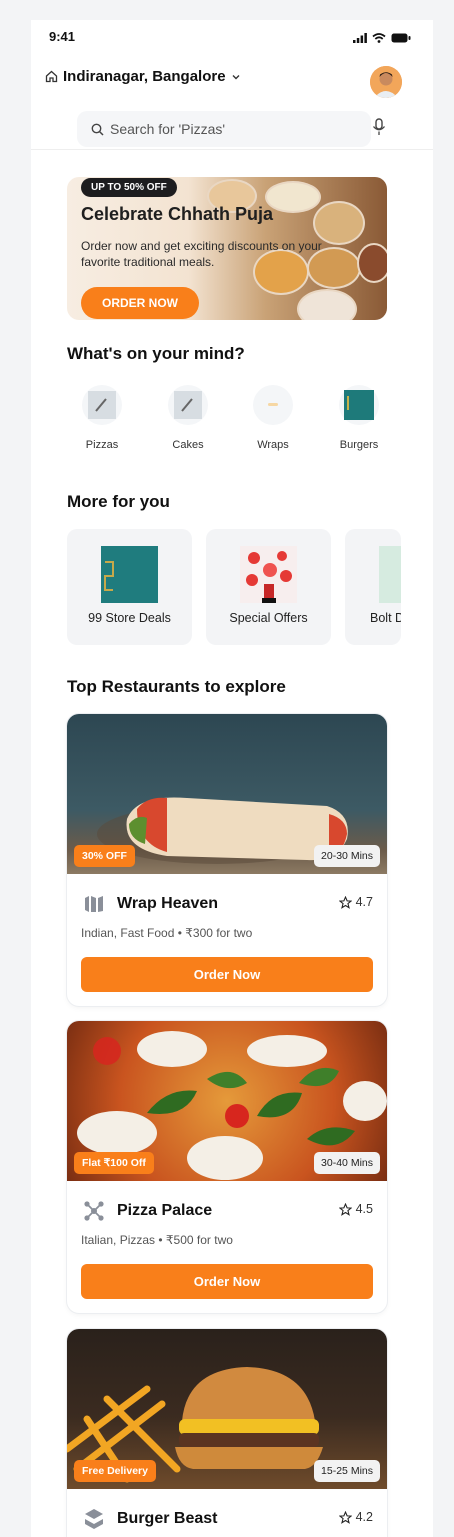 Image resolution: width=454 pixels, height=1537 pixels. What do you see at coordinates (359, 445) in the screenshot?
I see `category-label: Burgers` at bounding box center [359, 445].